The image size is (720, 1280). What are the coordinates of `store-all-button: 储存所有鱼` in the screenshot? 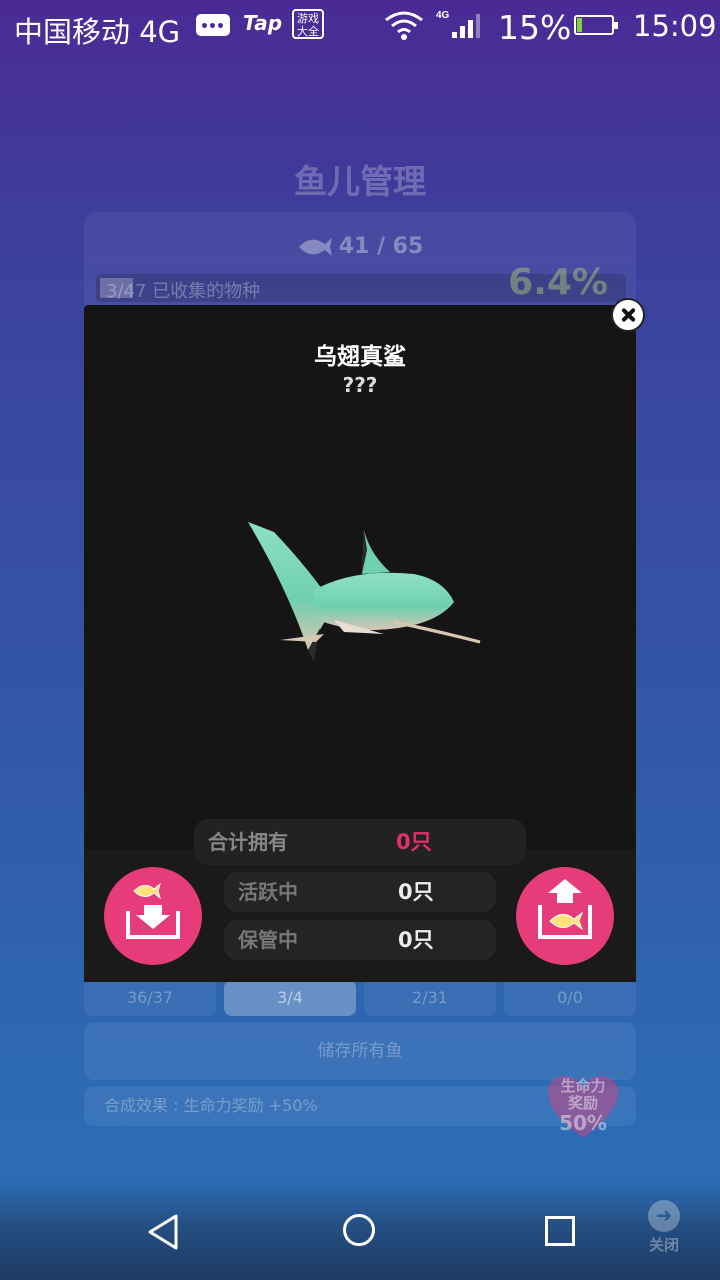 It's located at (360, 1051).